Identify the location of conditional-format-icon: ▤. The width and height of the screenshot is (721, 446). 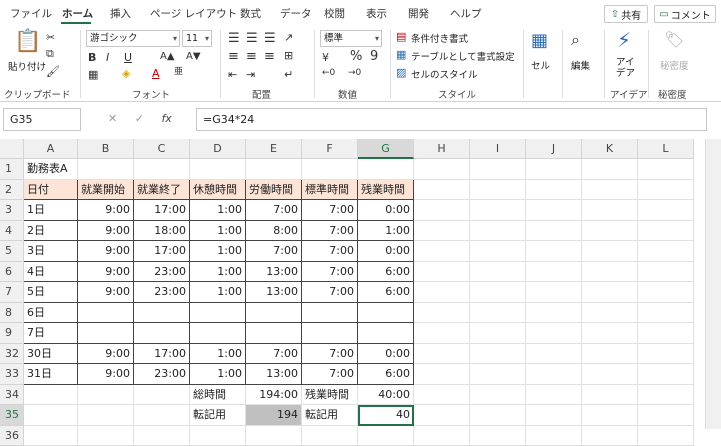
(401, 36).